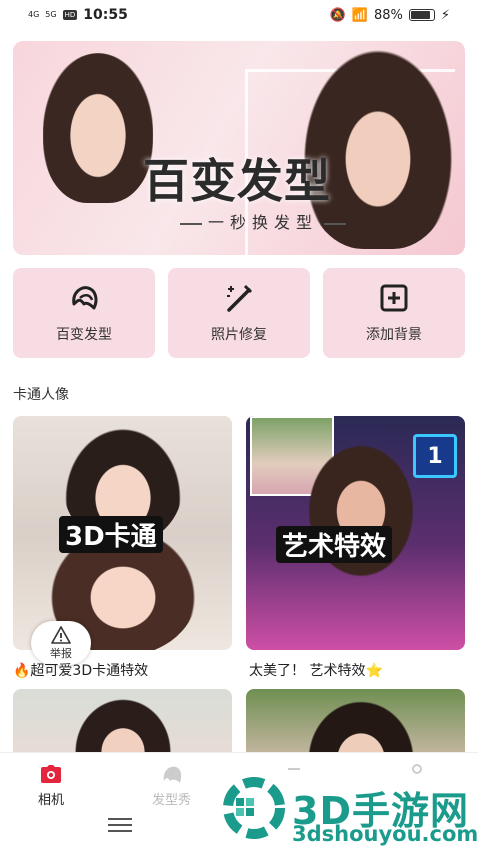  I want to click on hd-badge: HD, so click(70, 15).